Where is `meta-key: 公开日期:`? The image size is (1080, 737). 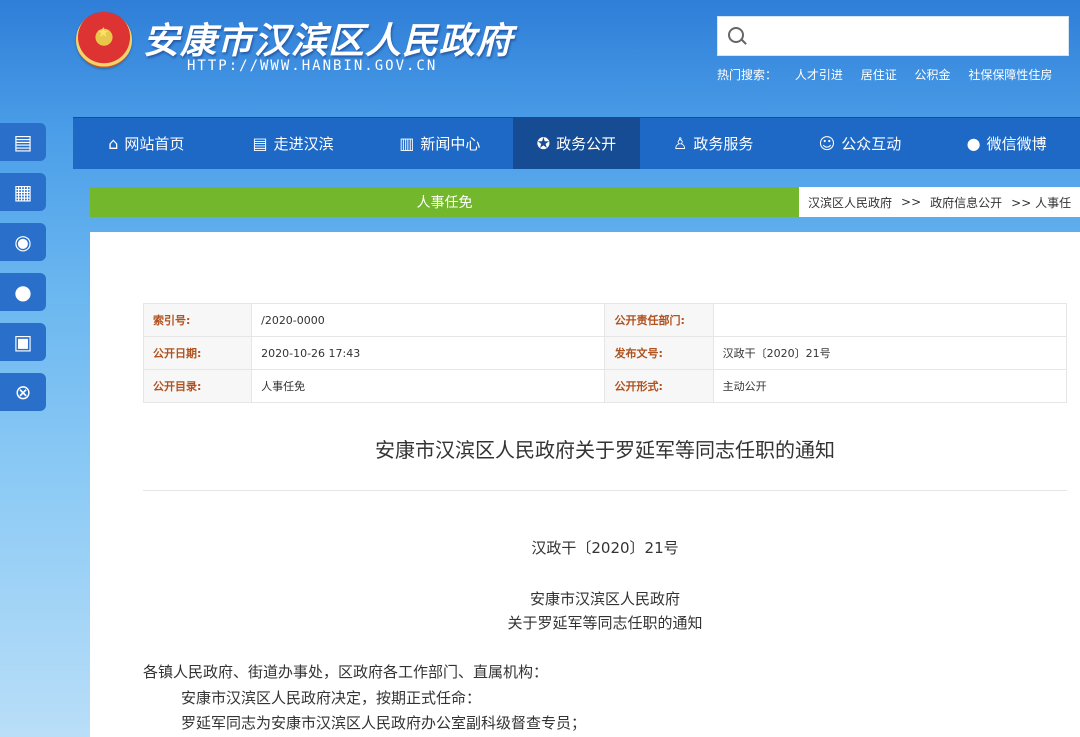 meta-key: 公开日期: is located at coordinates (197, 353).